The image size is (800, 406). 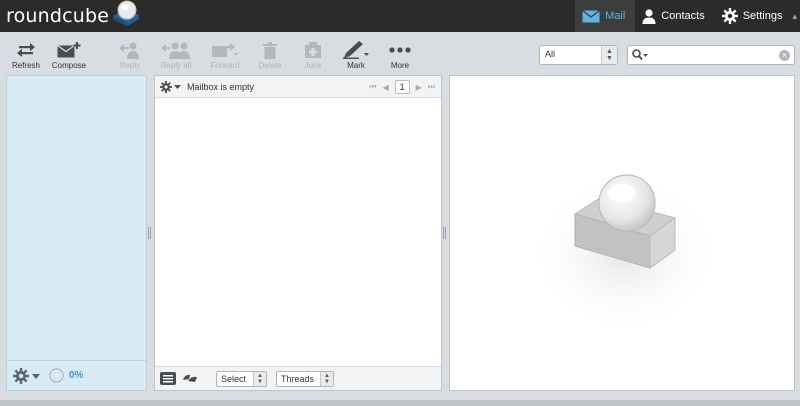 I want to click on threads-menu: Threads ▲ ▼, so click(x=305, y=379).